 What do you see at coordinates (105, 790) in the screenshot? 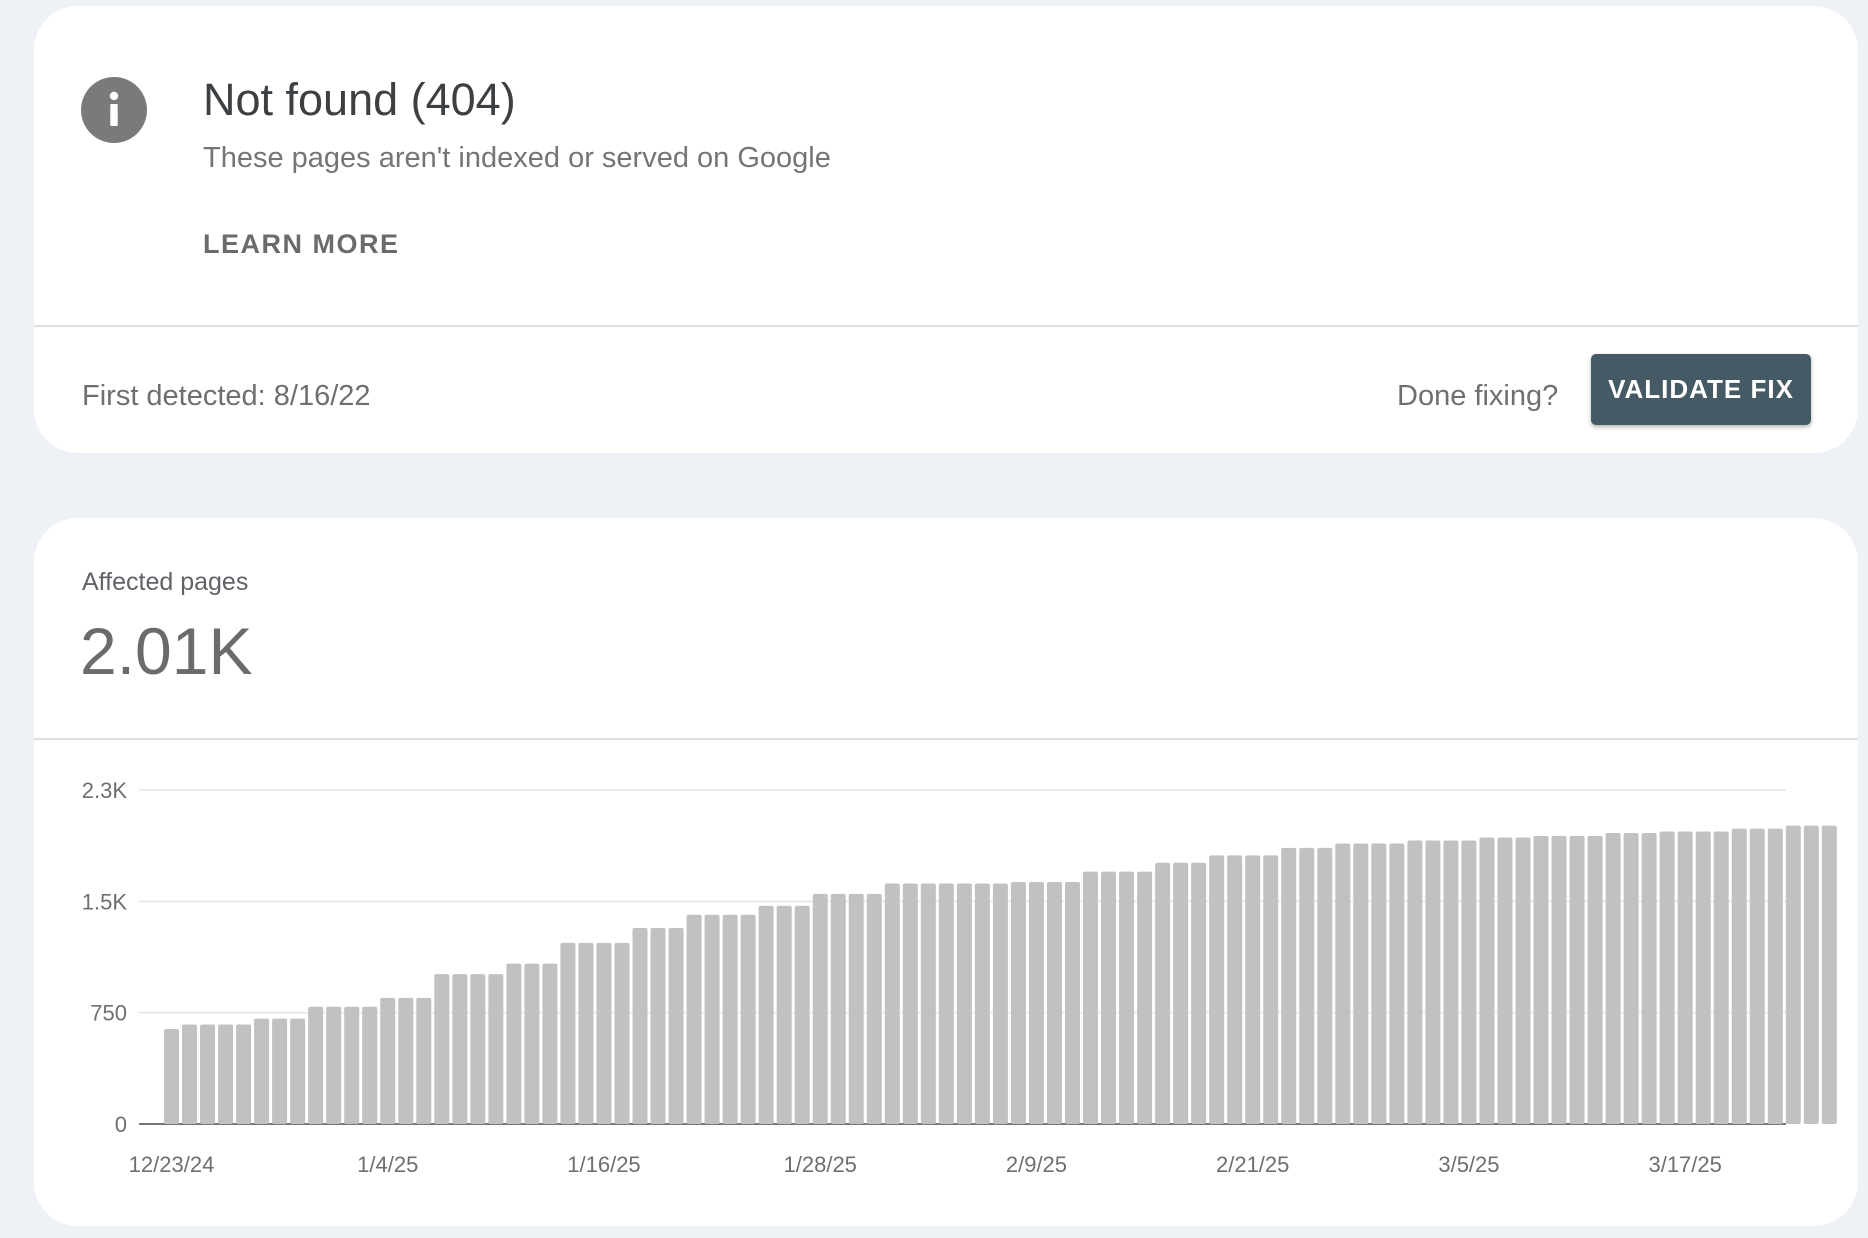
I see `y-tick-label: 2.3K` at bounding box center [105, 790].